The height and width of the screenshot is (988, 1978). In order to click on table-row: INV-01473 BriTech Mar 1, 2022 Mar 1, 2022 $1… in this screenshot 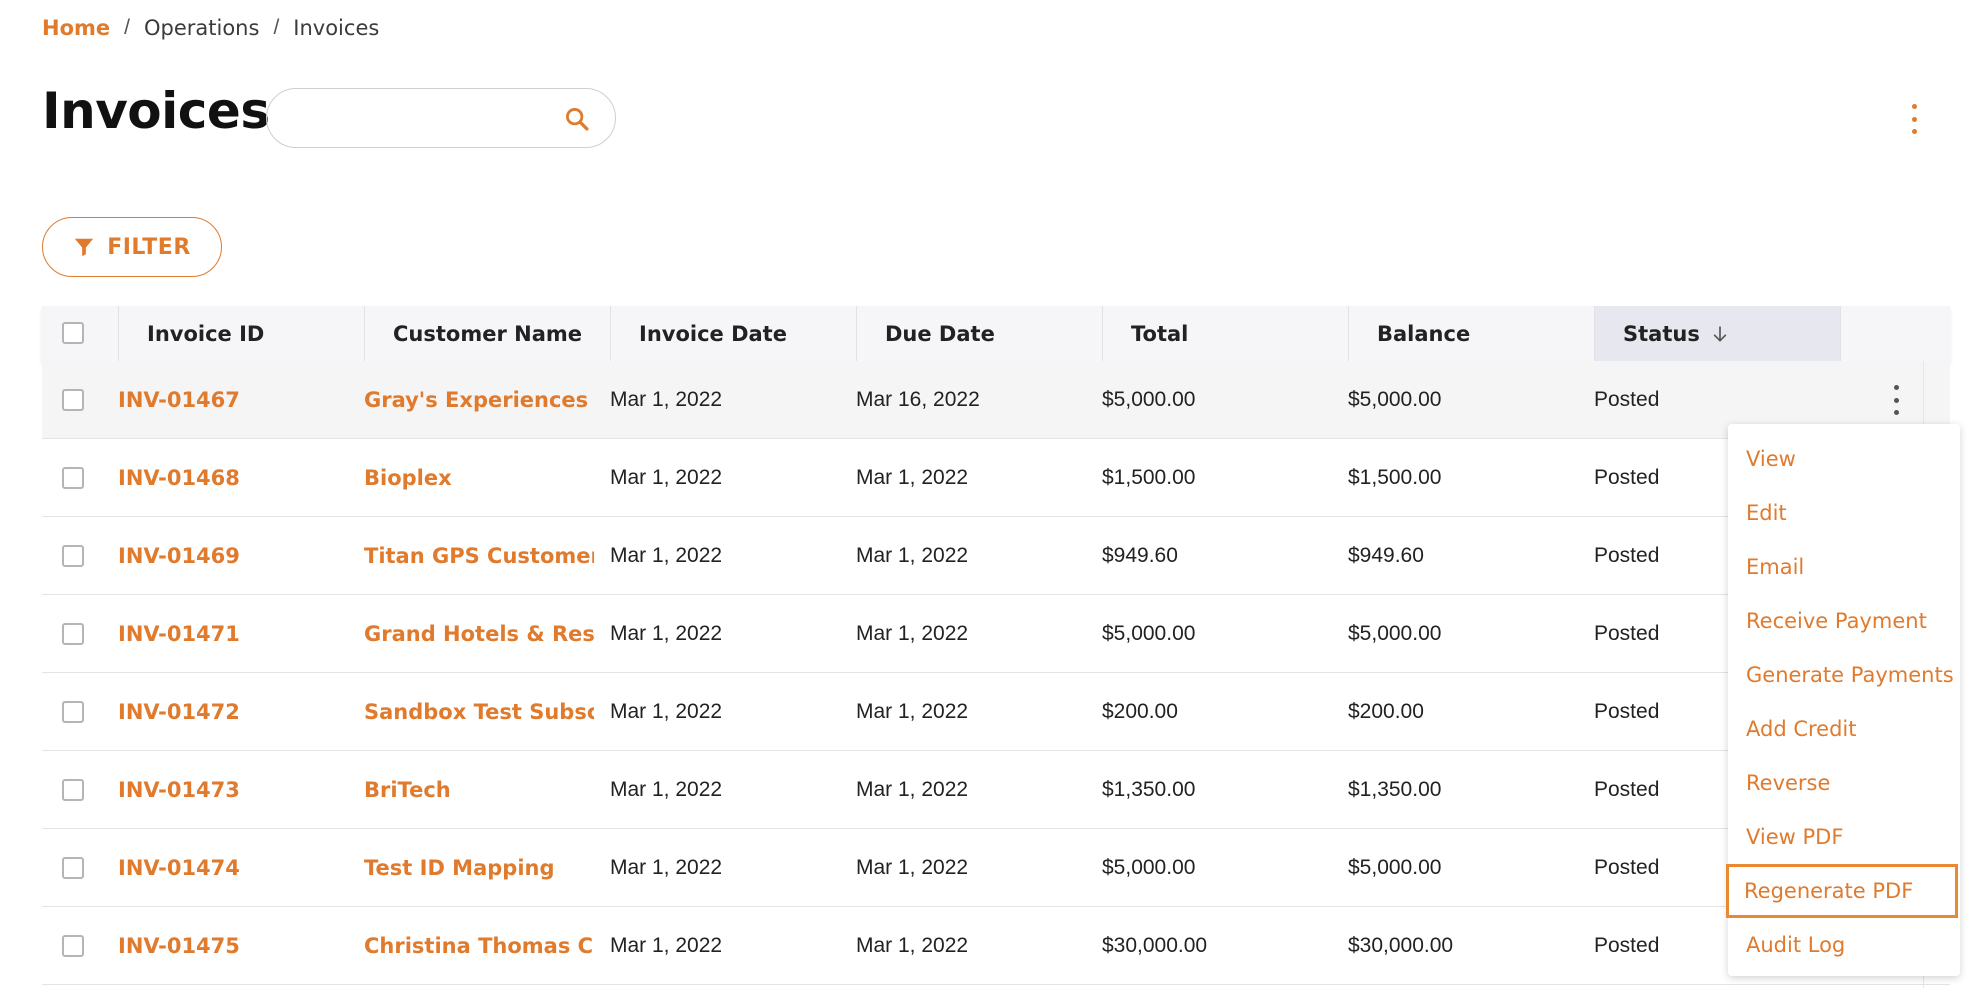, I will do `click(996, 790)`.